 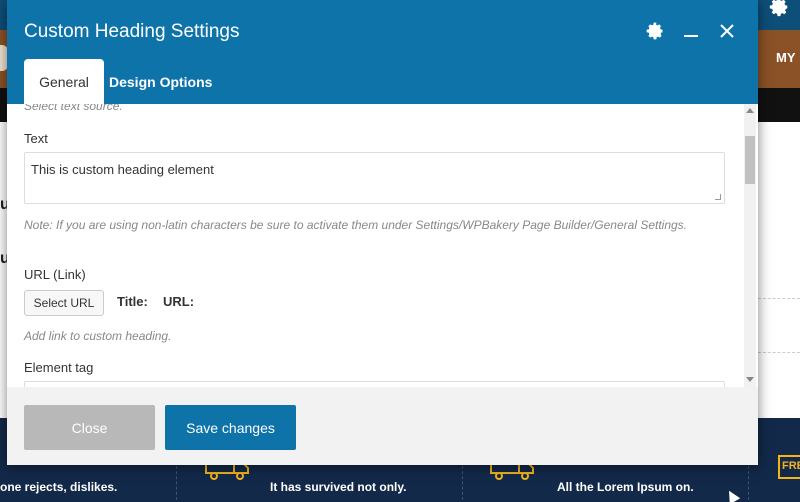 What do you see at coordinates (625, 487) in the screenshot?
I see `bg-footer-text: All the Lorem Ipsum on.` at bounding box center [625, 487].